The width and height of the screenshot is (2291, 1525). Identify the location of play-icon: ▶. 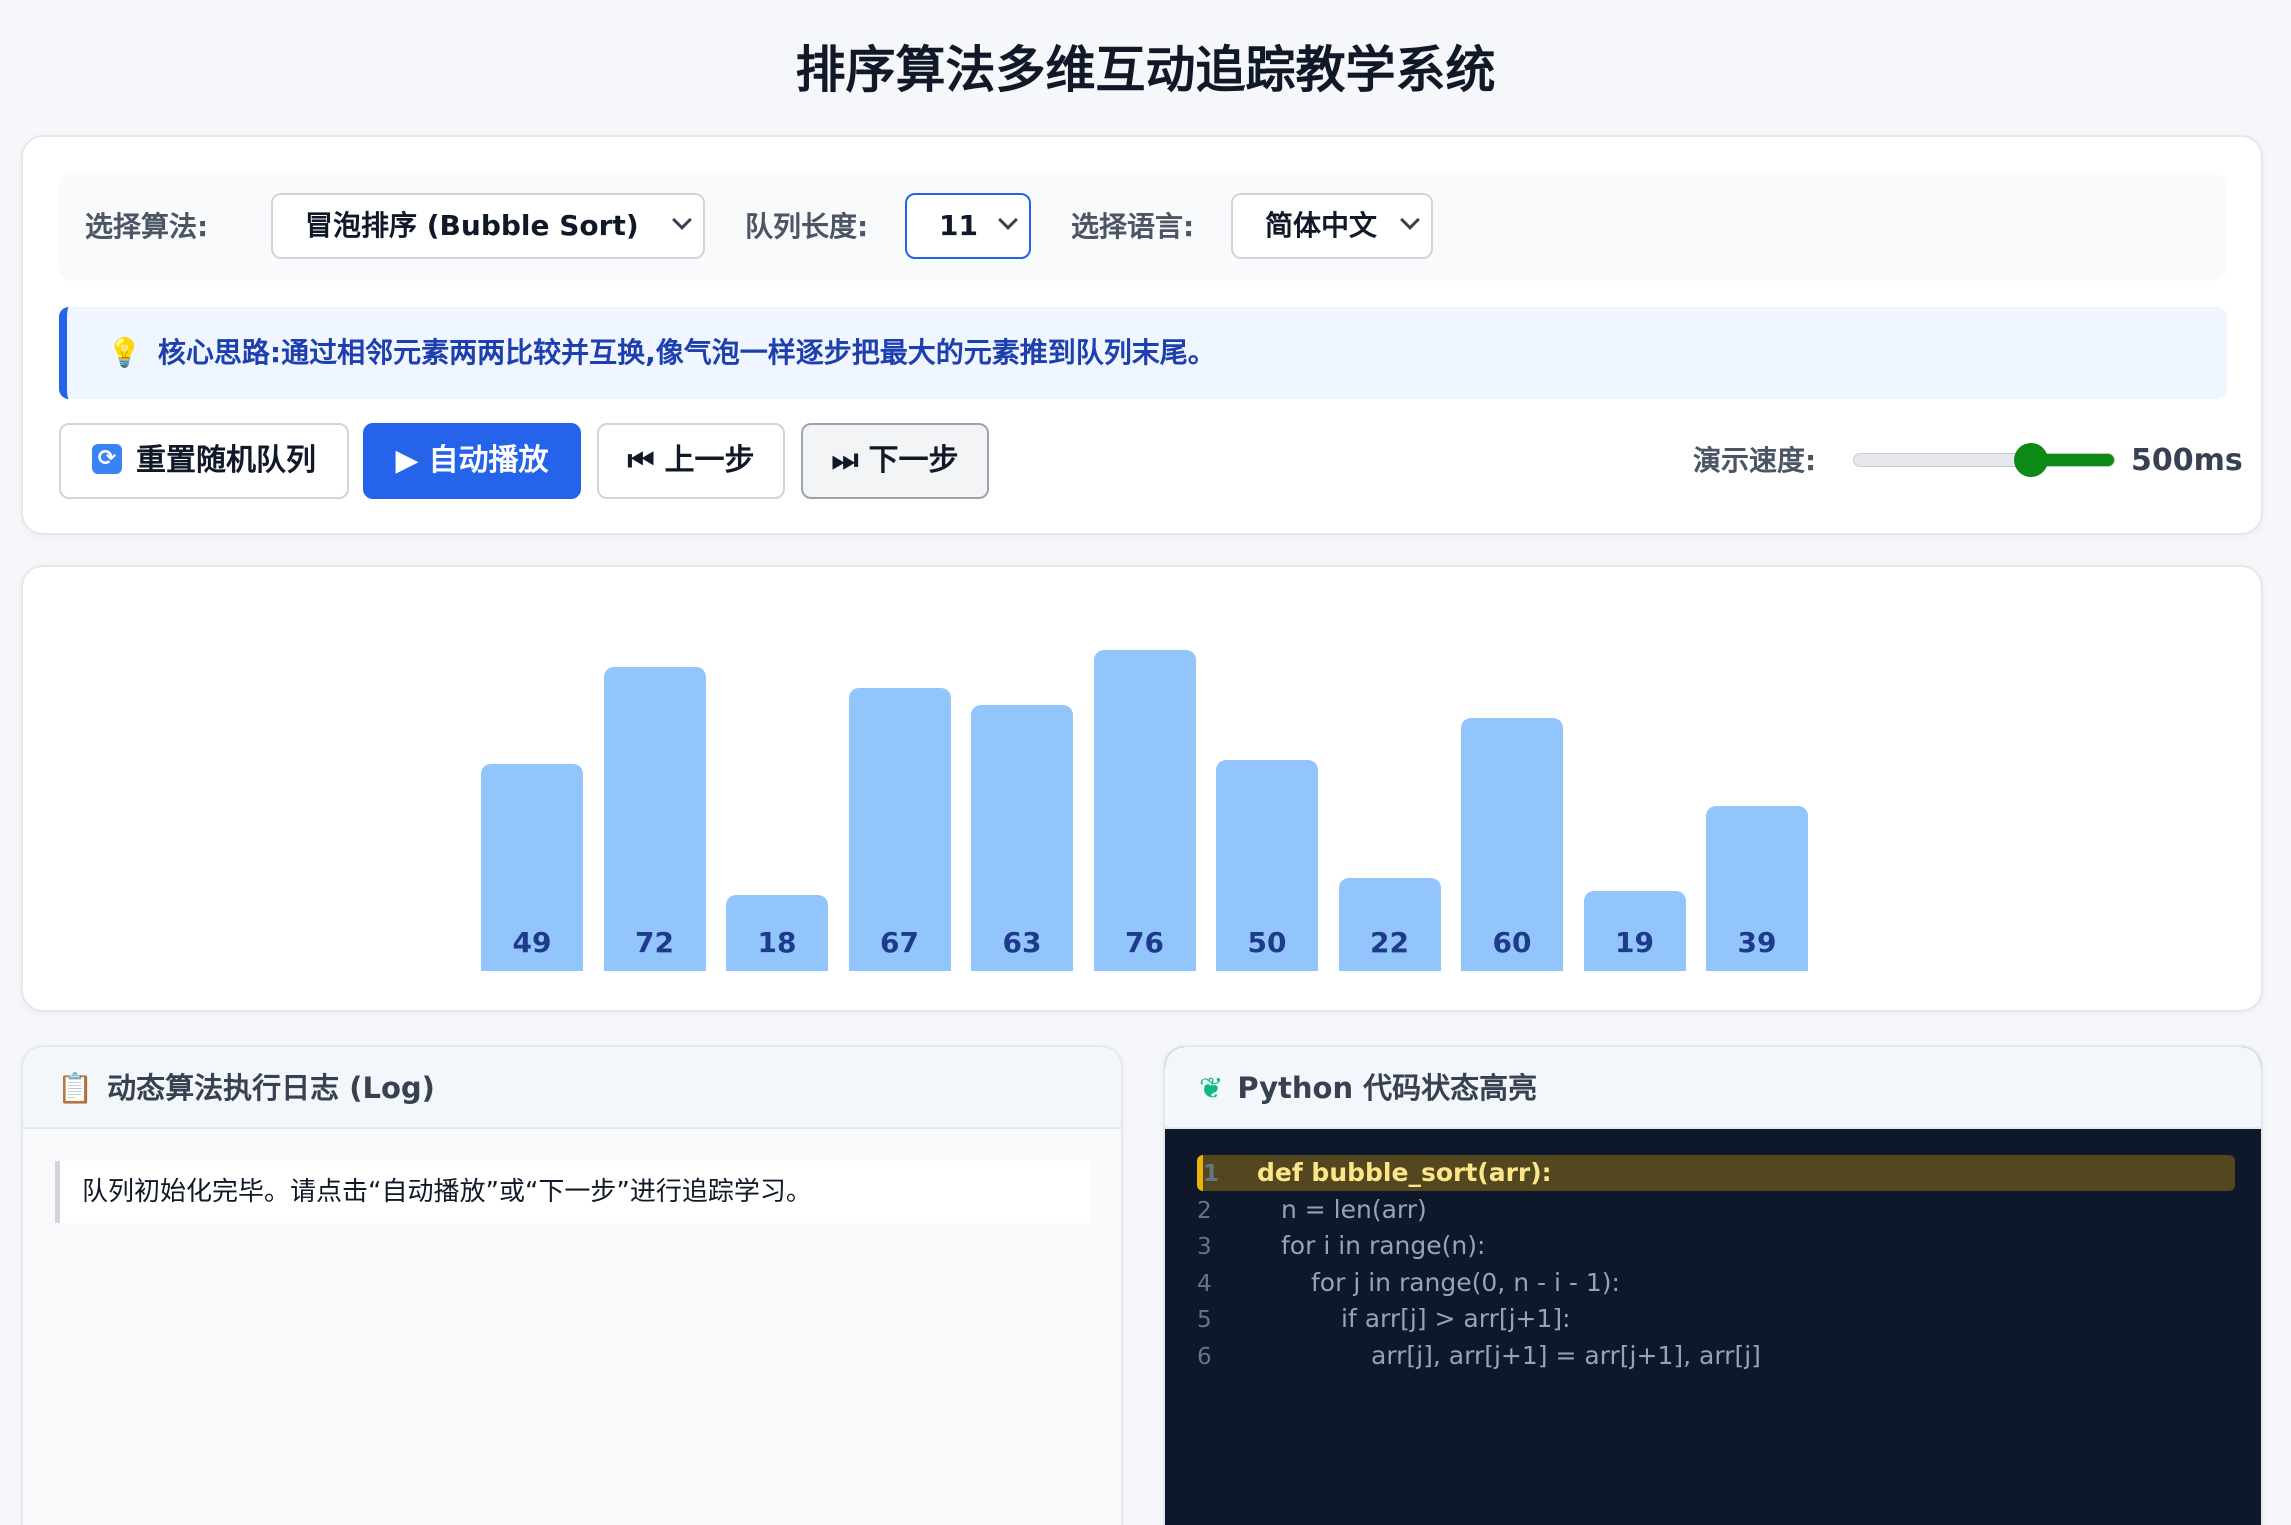
(407, 460).